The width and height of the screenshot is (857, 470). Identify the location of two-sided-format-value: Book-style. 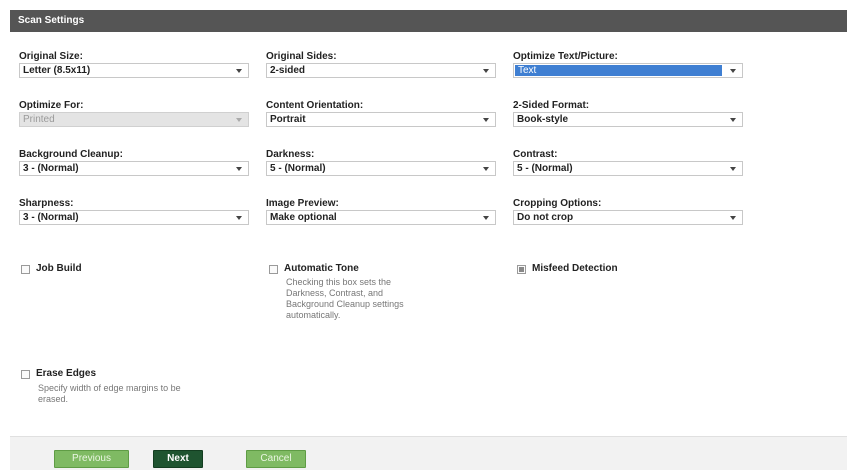
(543, 119).